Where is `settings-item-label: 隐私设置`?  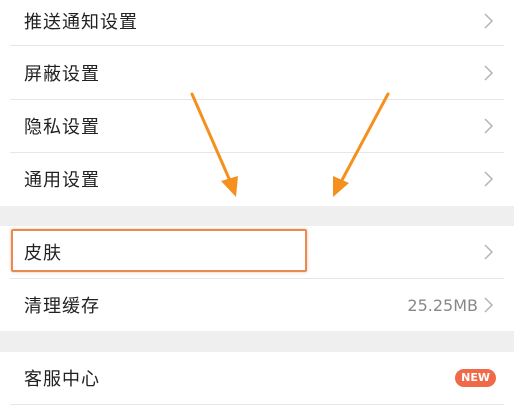 settings-item-label: 隐私设置 is located at coordinates (62, 127).